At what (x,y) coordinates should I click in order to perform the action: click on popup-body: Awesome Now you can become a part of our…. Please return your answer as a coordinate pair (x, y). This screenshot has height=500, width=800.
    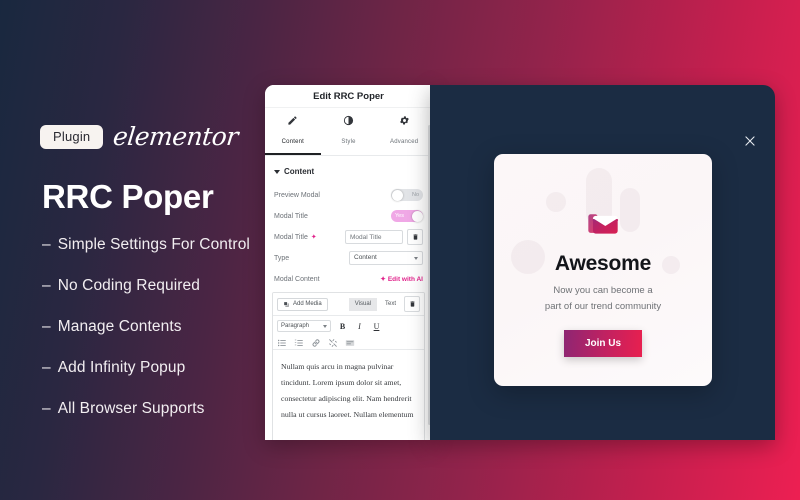
    Looking at the image, I should click on (603, 256).